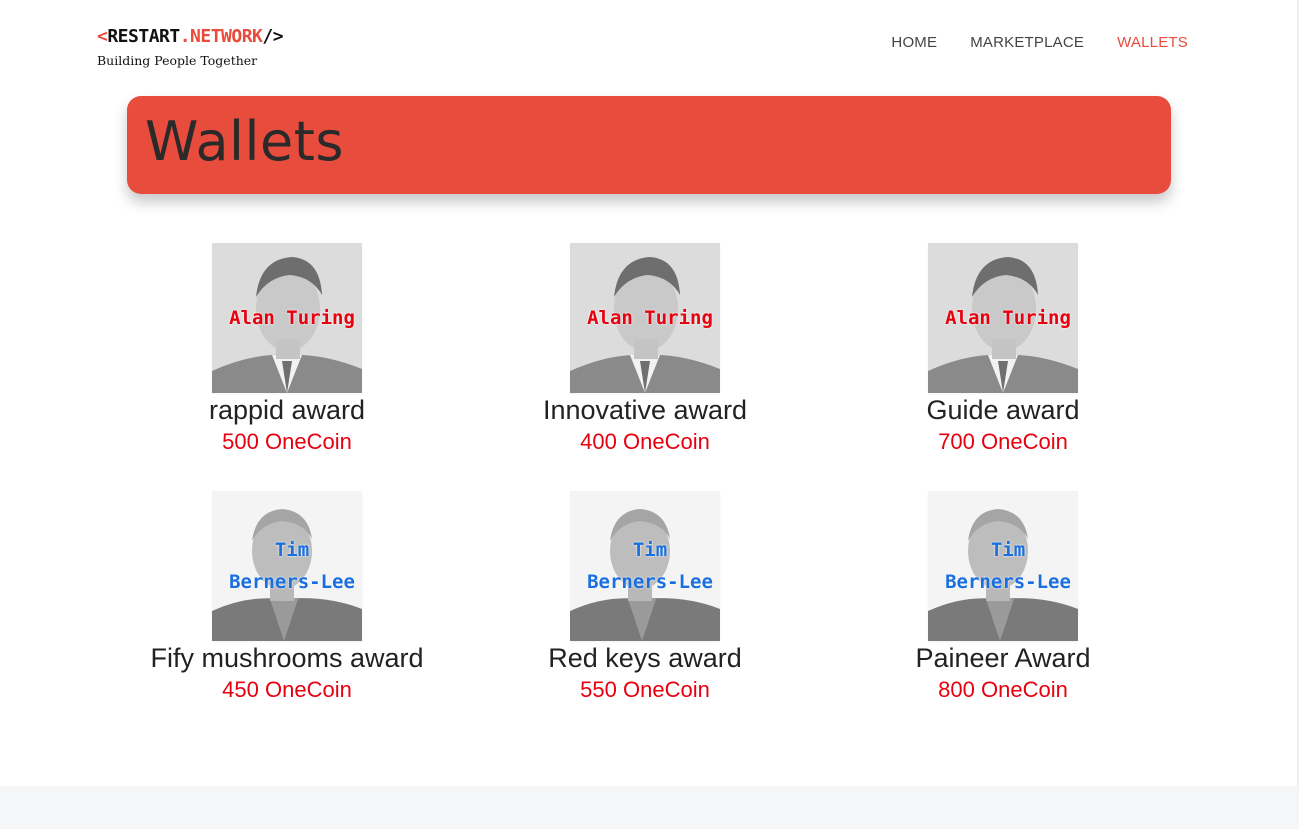 Image resolution: width=1299 pixels, height=829 pixels. Describe the element at coordinates (143, 36) in the screenshot. I see `brand-name-a: RESTART` at that location.